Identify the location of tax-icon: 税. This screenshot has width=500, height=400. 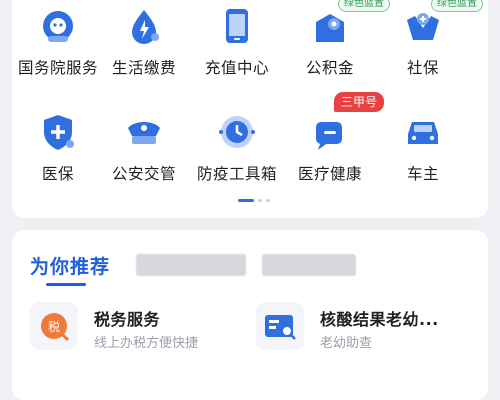
(54, 326).